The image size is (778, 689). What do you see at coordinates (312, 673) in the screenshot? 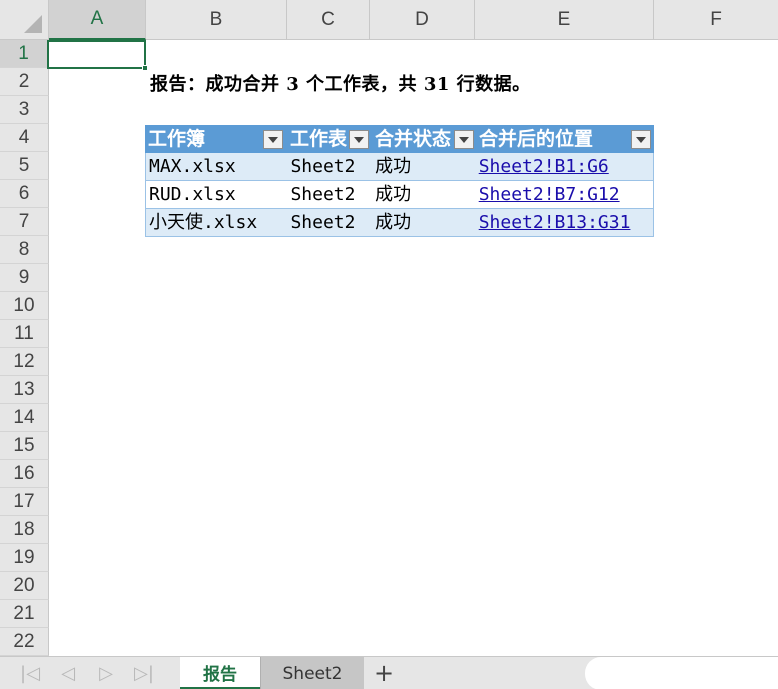
I see `tab-sheet2: Sheet2` at bounding box center [312, 673].